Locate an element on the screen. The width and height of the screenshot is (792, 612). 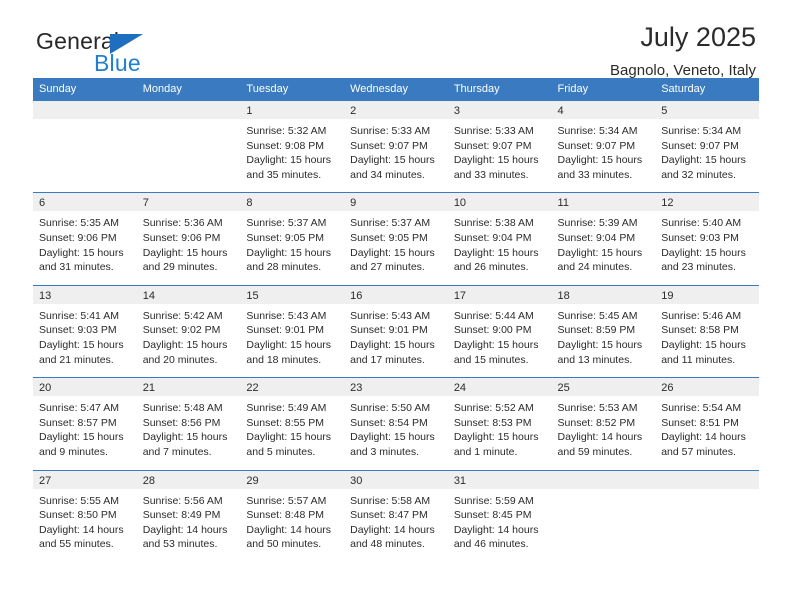
day-number: 5 is located at coordinates (707, 110).